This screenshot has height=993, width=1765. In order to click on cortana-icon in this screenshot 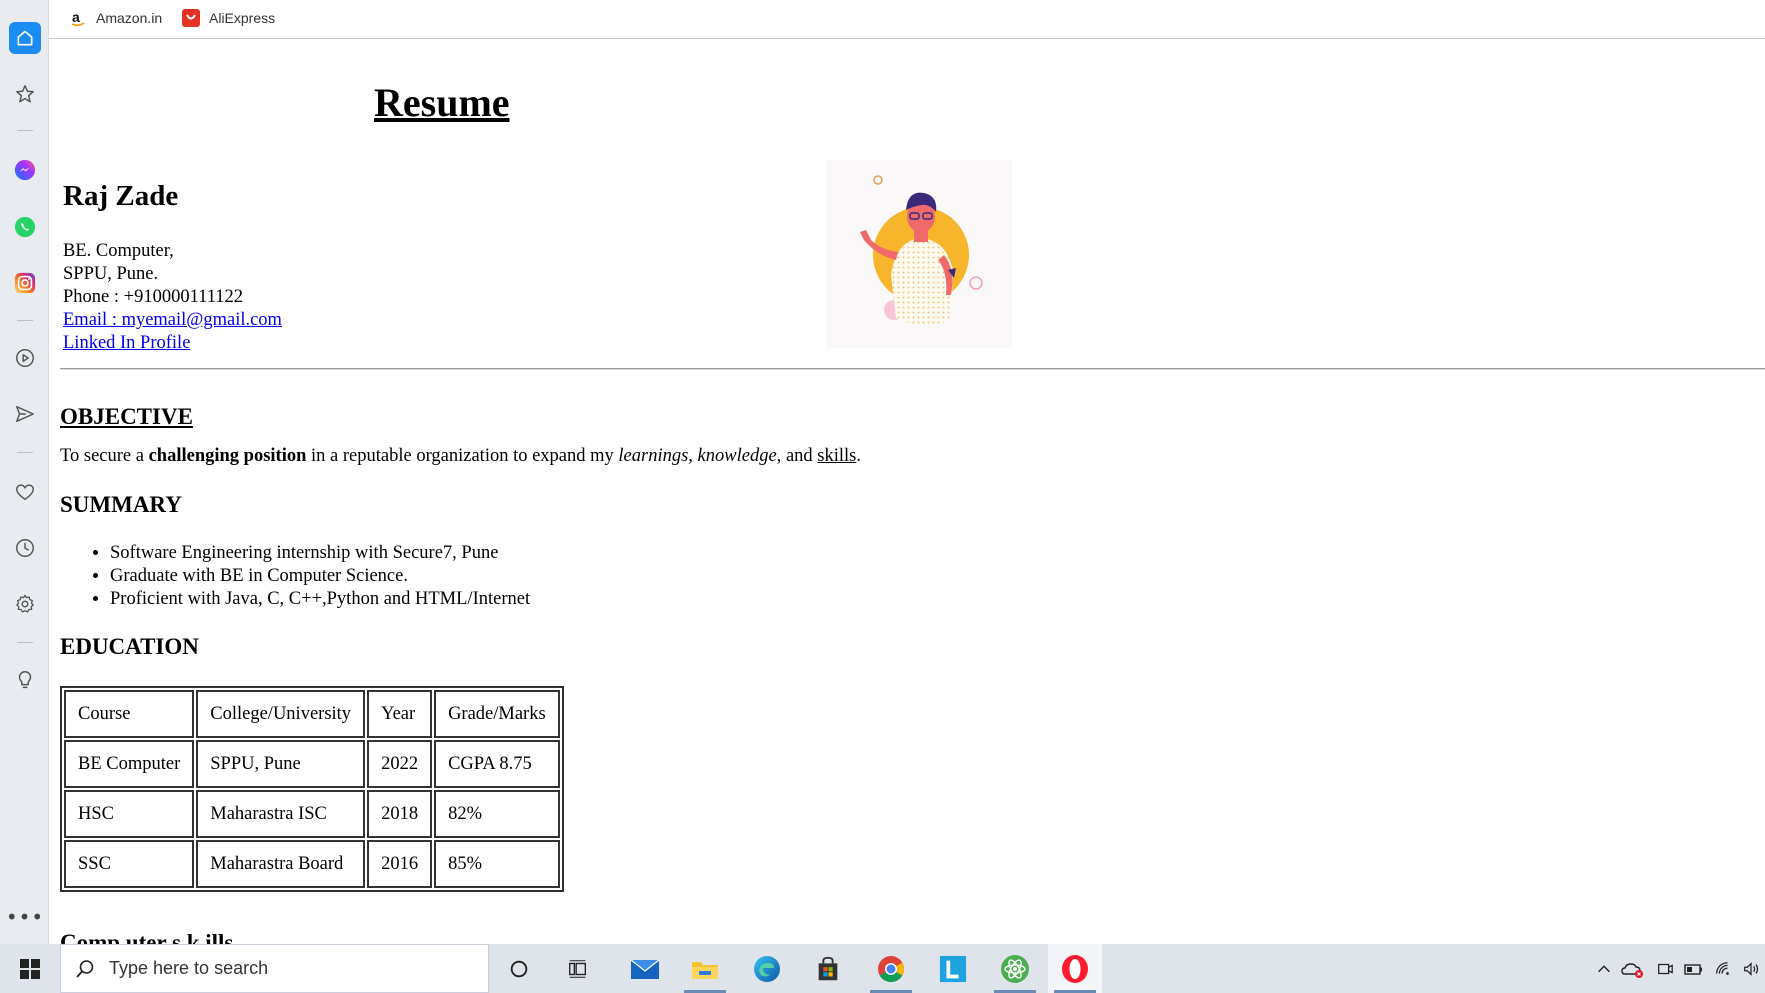, I will do `click(519, 968)`.